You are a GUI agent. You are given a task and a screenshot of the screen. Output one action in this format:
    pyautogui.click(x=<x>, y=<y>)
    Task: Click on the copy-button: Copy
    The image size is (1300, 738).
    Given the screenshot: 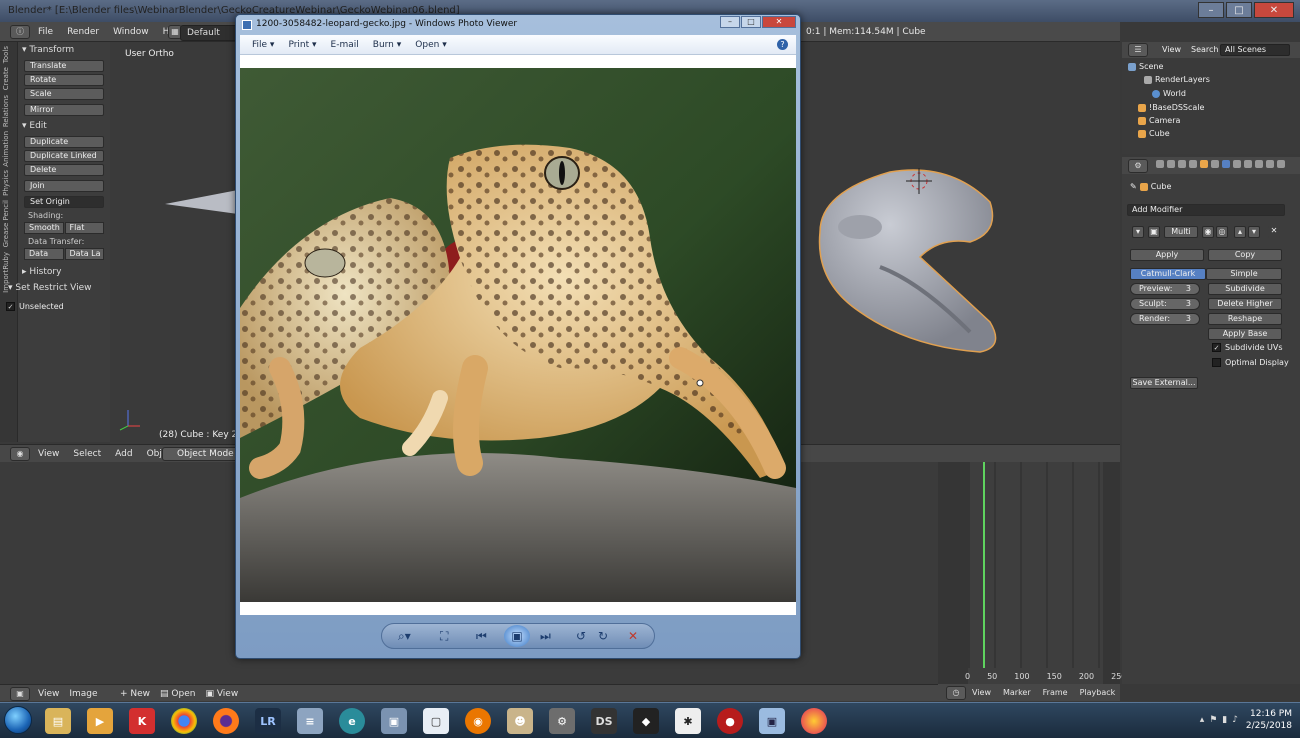 What is the action you would take?
    pyautogui.click(x=1245, y=255)
    